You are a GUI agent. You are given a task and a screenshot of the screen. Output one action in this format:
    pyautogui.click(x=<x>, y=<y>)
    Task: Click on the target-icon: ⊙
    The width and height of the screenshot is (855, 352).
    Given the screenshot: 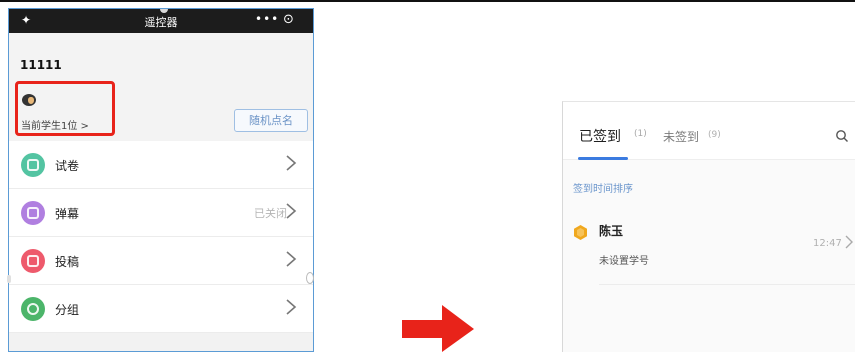 What is the action you would take?
    pyautogui.click(x=288, y=19)
    